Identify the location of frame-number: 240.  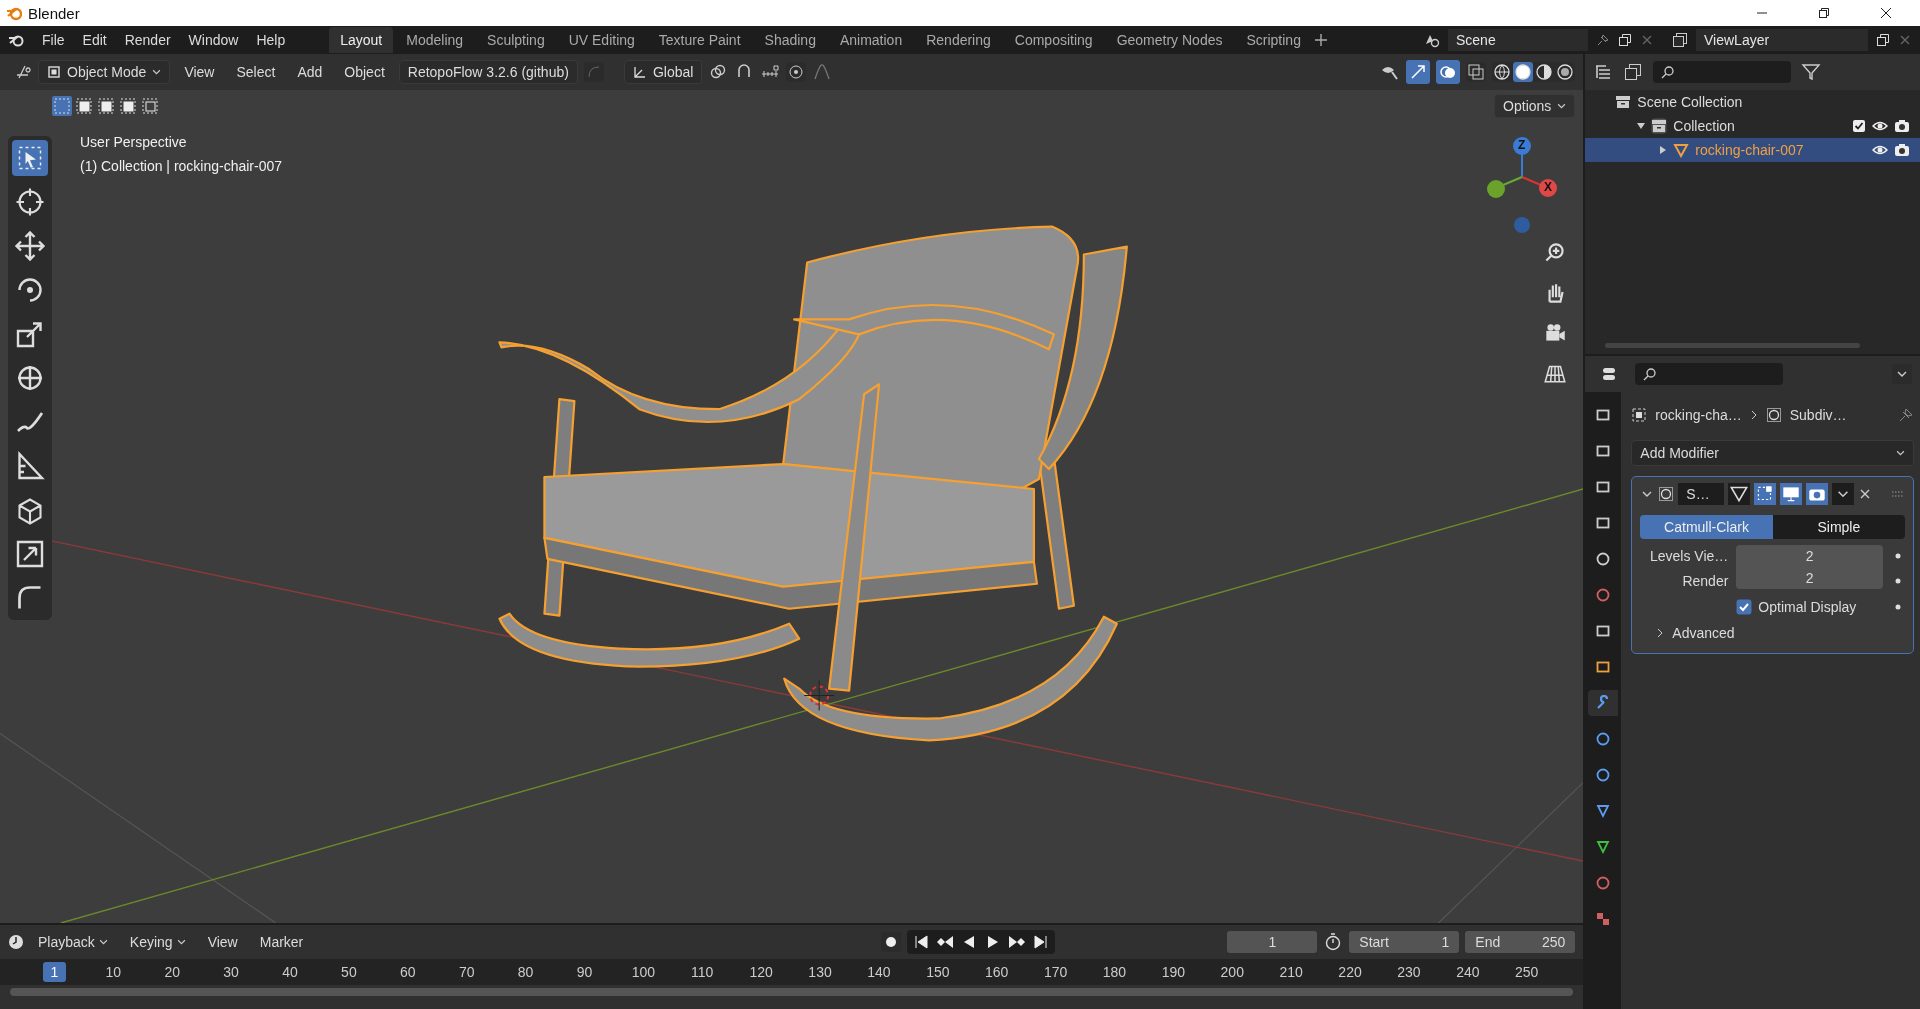
(1468, 972).